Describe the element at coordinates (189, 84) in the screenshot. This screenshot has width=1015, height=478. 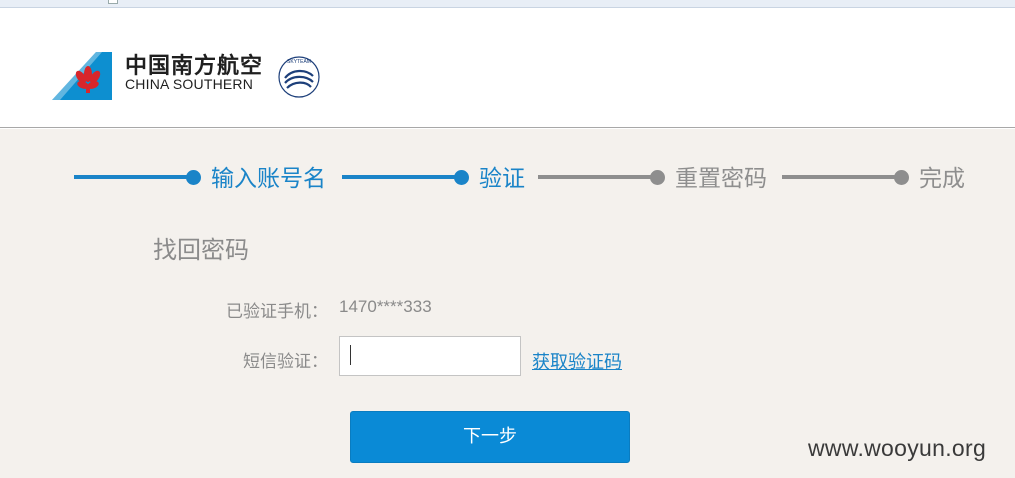
I see `brand-name-en: CHINA SOUTHERN` at that location.